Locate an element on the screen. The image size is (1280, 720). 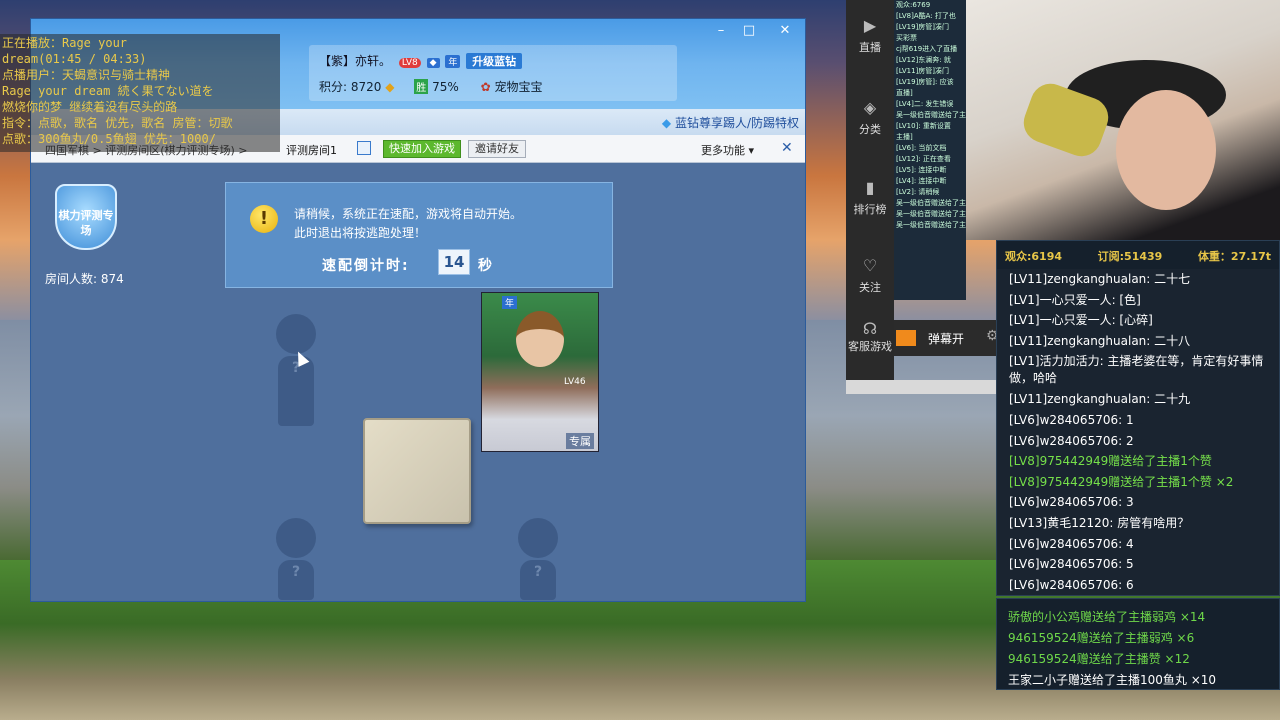
mini-chat-line: [LV12]东澜奔: 就 is located at coordinates (923, 60).